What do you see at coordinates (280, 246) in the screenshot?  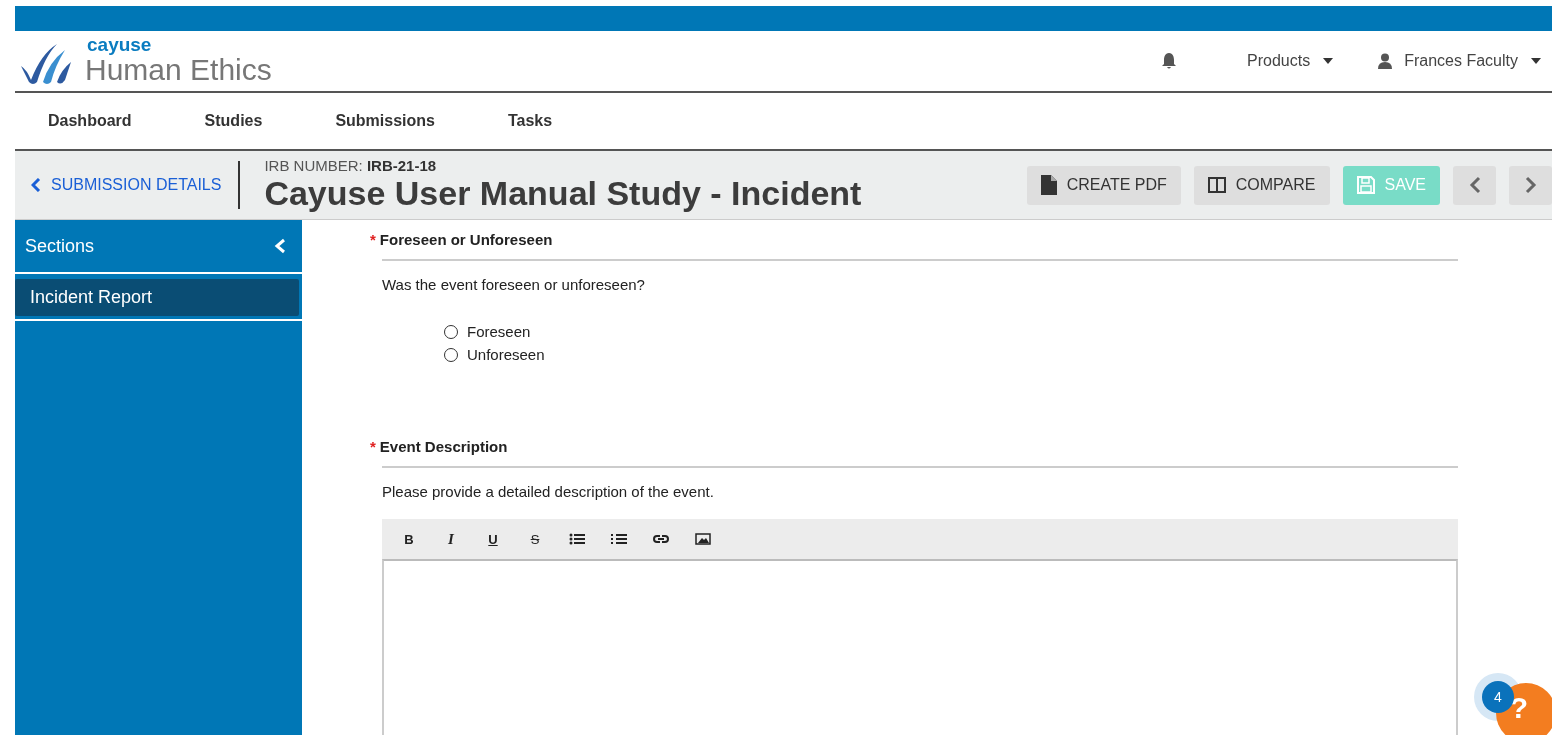 I see `collapse-chevron-icon` at bounding box center [280, 246].